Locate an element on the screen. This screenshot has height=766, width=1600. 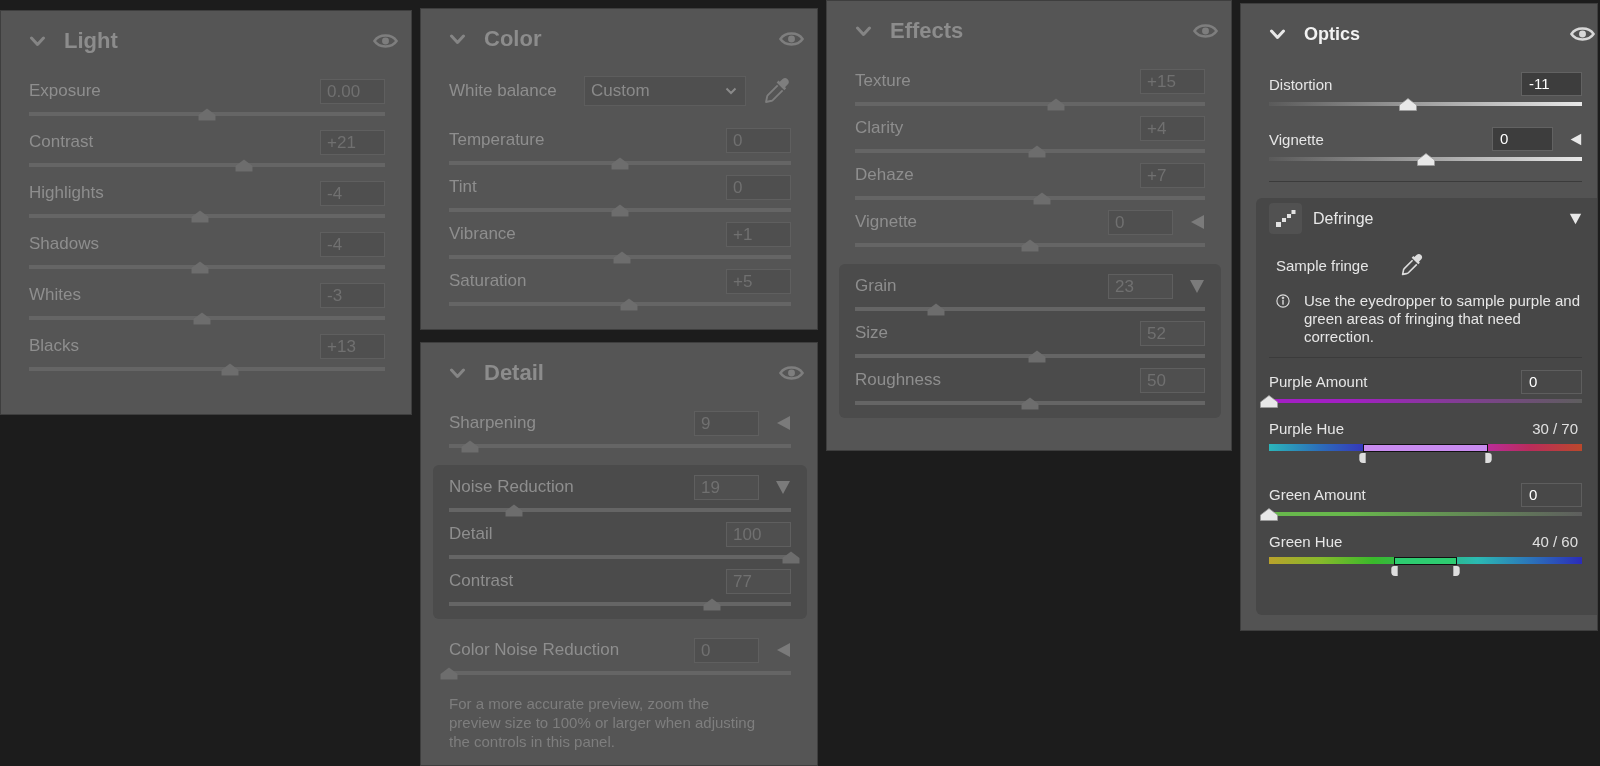
slider-label: Noise Reduction is located at coordinates (512, 487).